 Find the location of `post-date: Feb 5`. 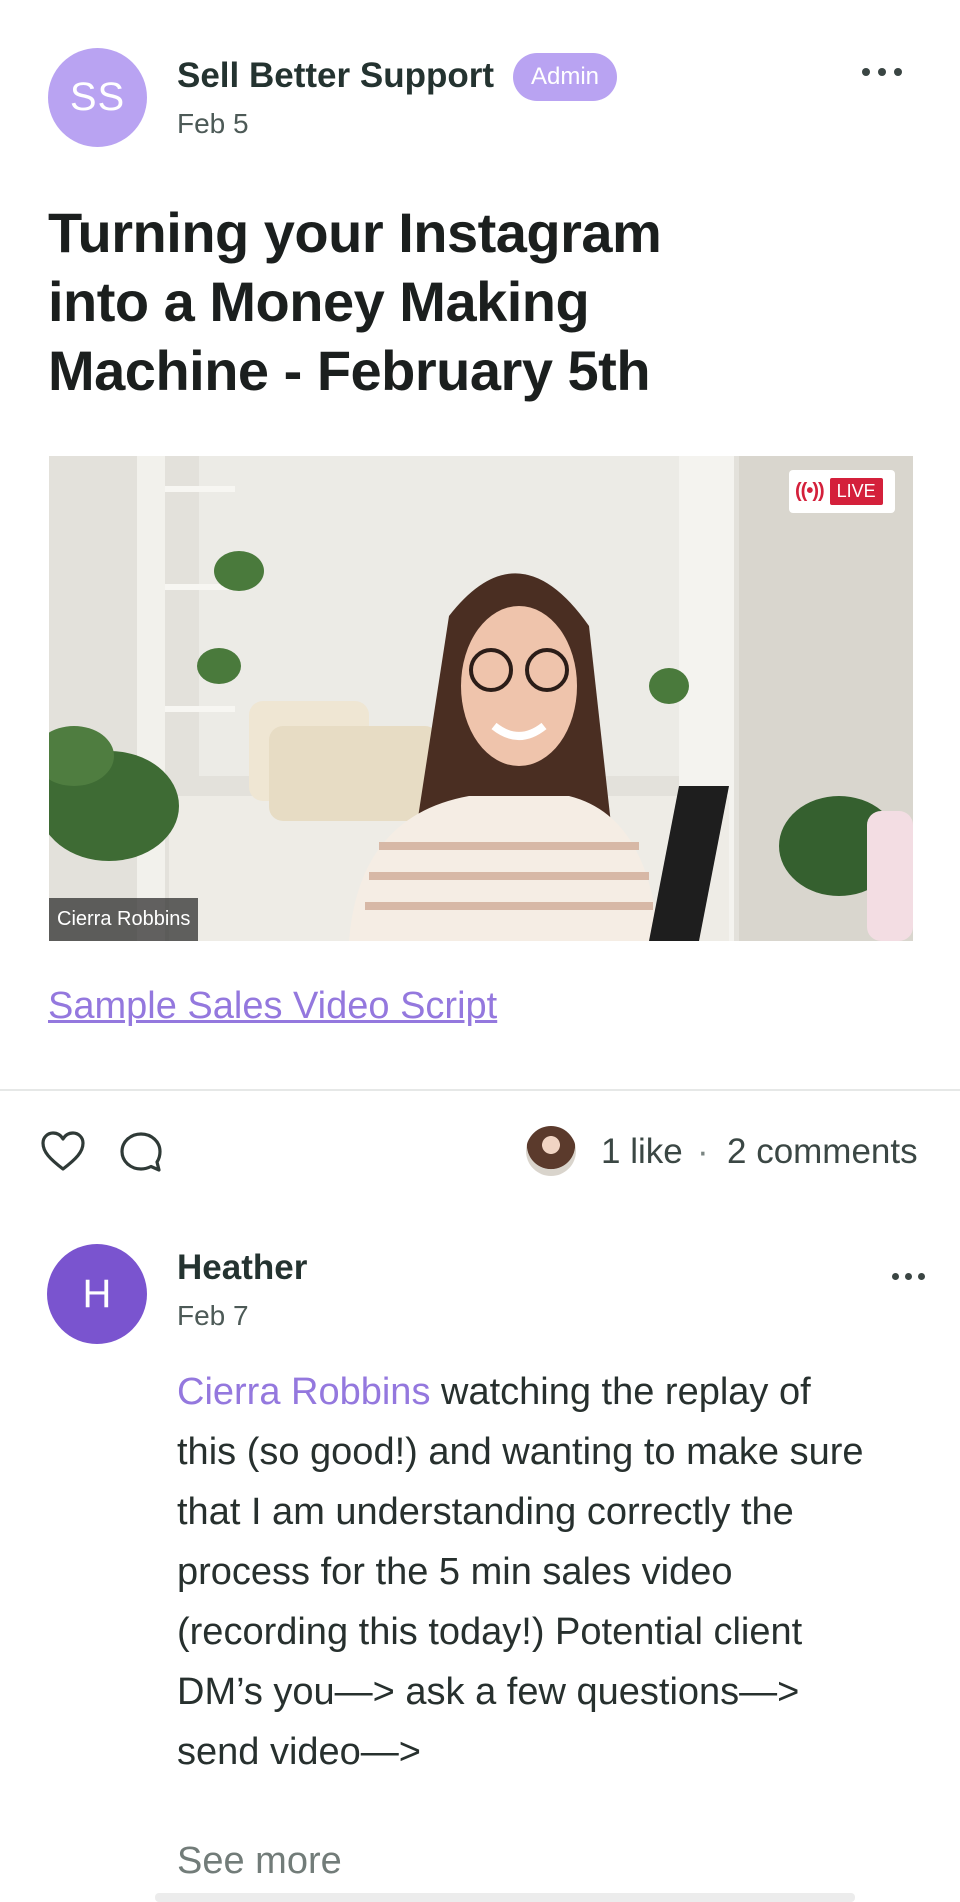

post-date: Feb 5 is located at coordinates (213, 123).